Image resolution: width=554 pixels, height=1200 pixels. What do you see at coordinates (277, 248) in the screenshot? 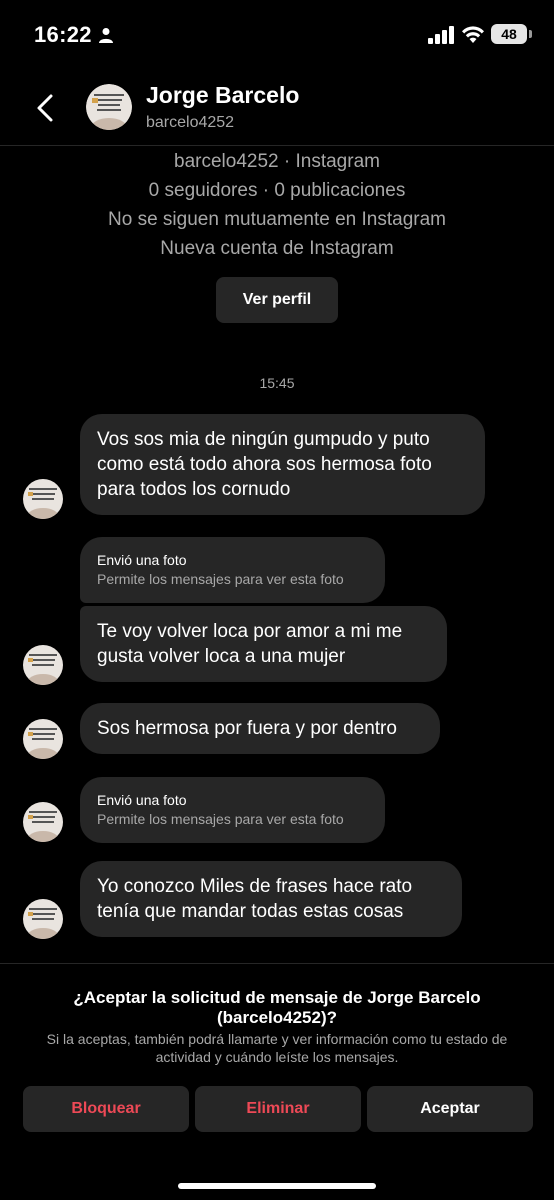
I see `profile-new-account-line: Nueva cuenta de Instagram` at bounding box center [277, 248].